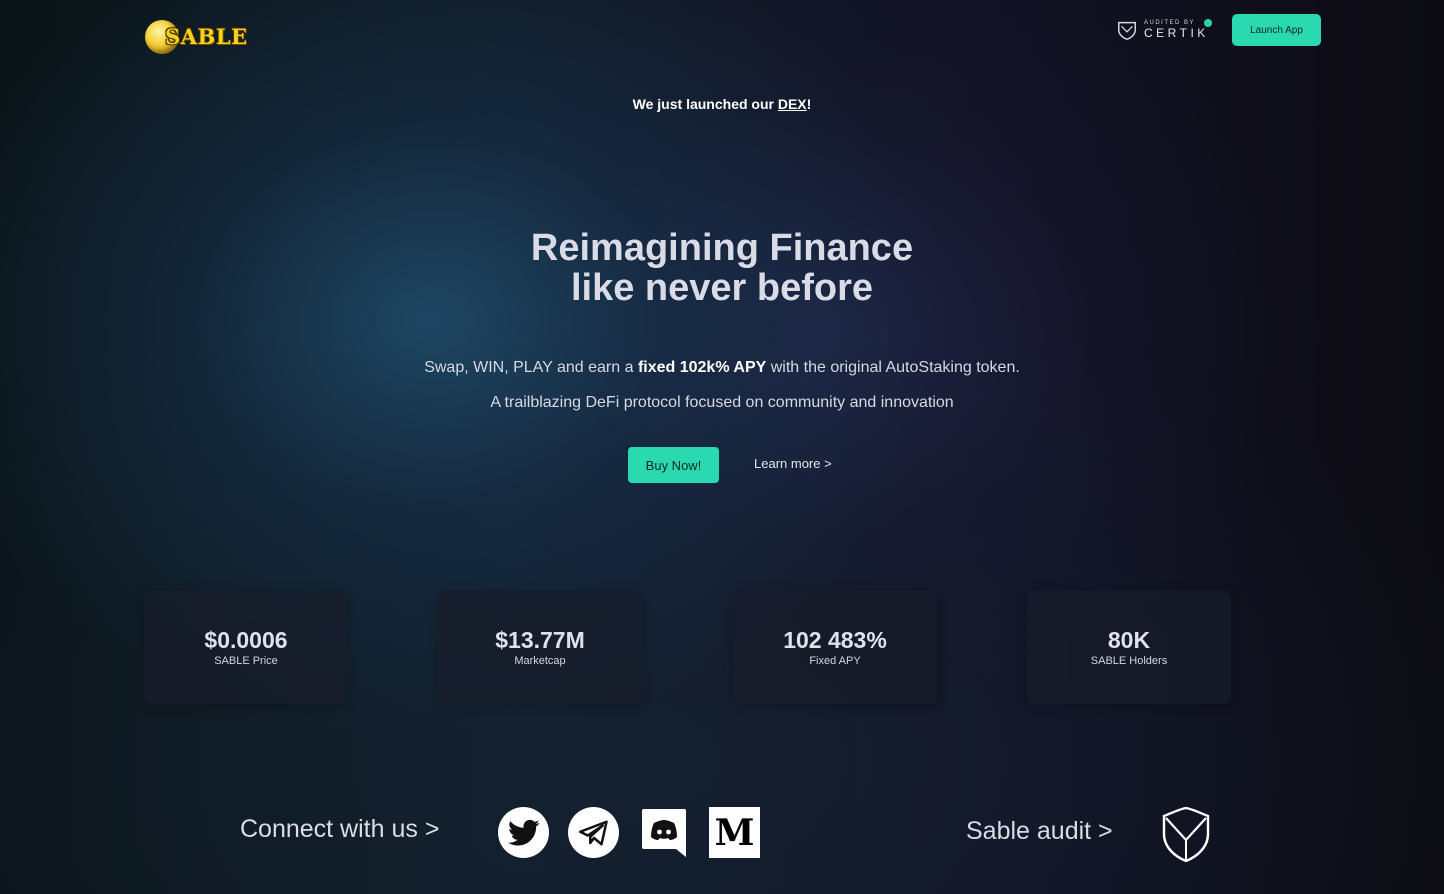 This screenshot has width=1444, height=894. I want to click on discord-icon, so click(665, 832).